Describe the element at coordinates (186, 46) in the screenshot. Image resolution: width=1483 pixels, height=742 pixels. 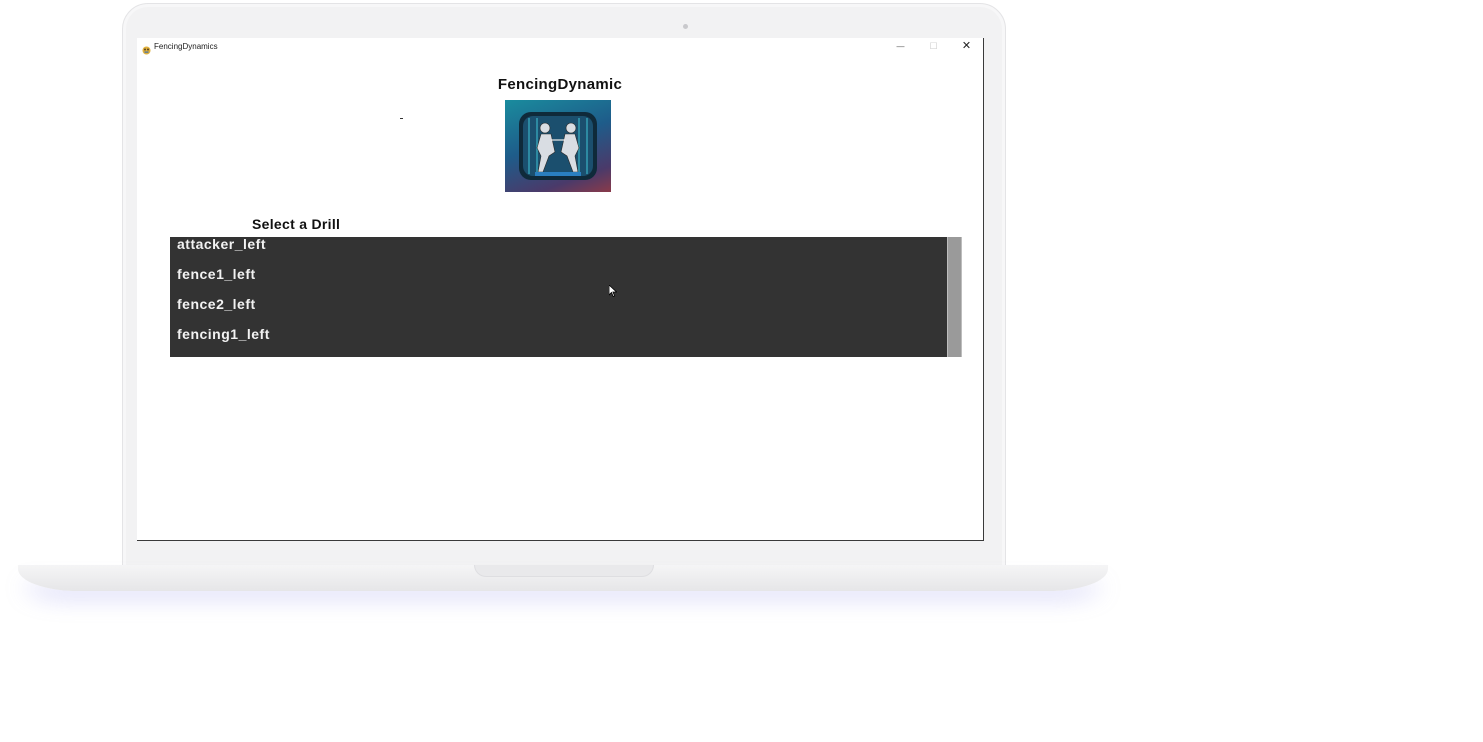
I see `window-title: FencingDynamics` at that location.